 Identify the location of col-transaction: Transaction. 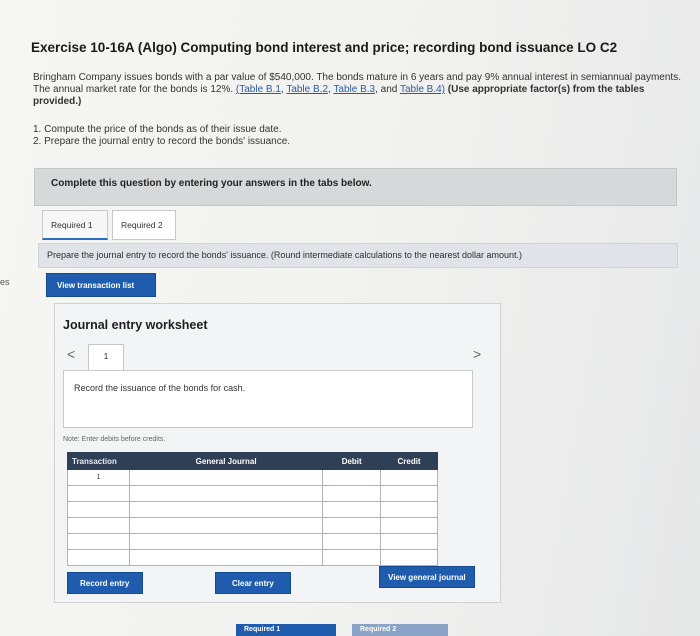
(98, 461).